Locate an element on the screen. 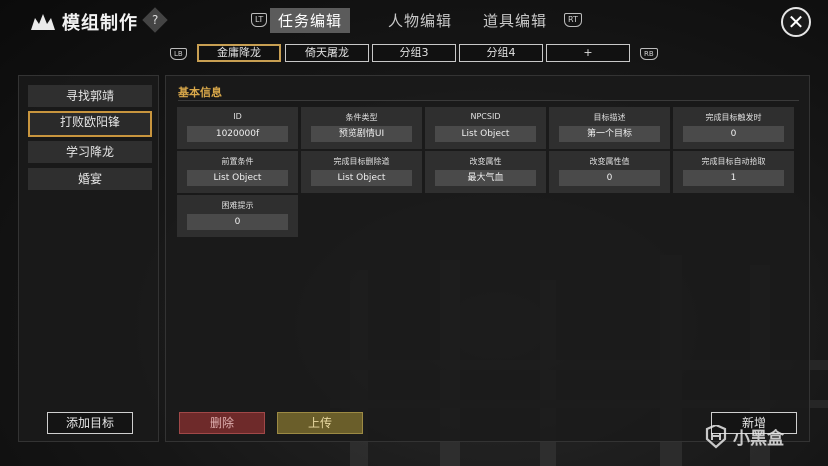 This screenshot has width=828, height=466. tab-task-edit: 任务编辑 is located at coordinates (310, 20).